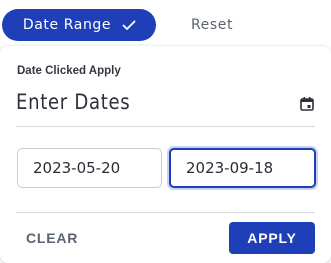 This screenshot has width=331, height=263. What do you see at coordinates (69, 71) in the screenshot?
I see `panel-subtitle: Date Clicked Apply` at bounding box center [69, 71].